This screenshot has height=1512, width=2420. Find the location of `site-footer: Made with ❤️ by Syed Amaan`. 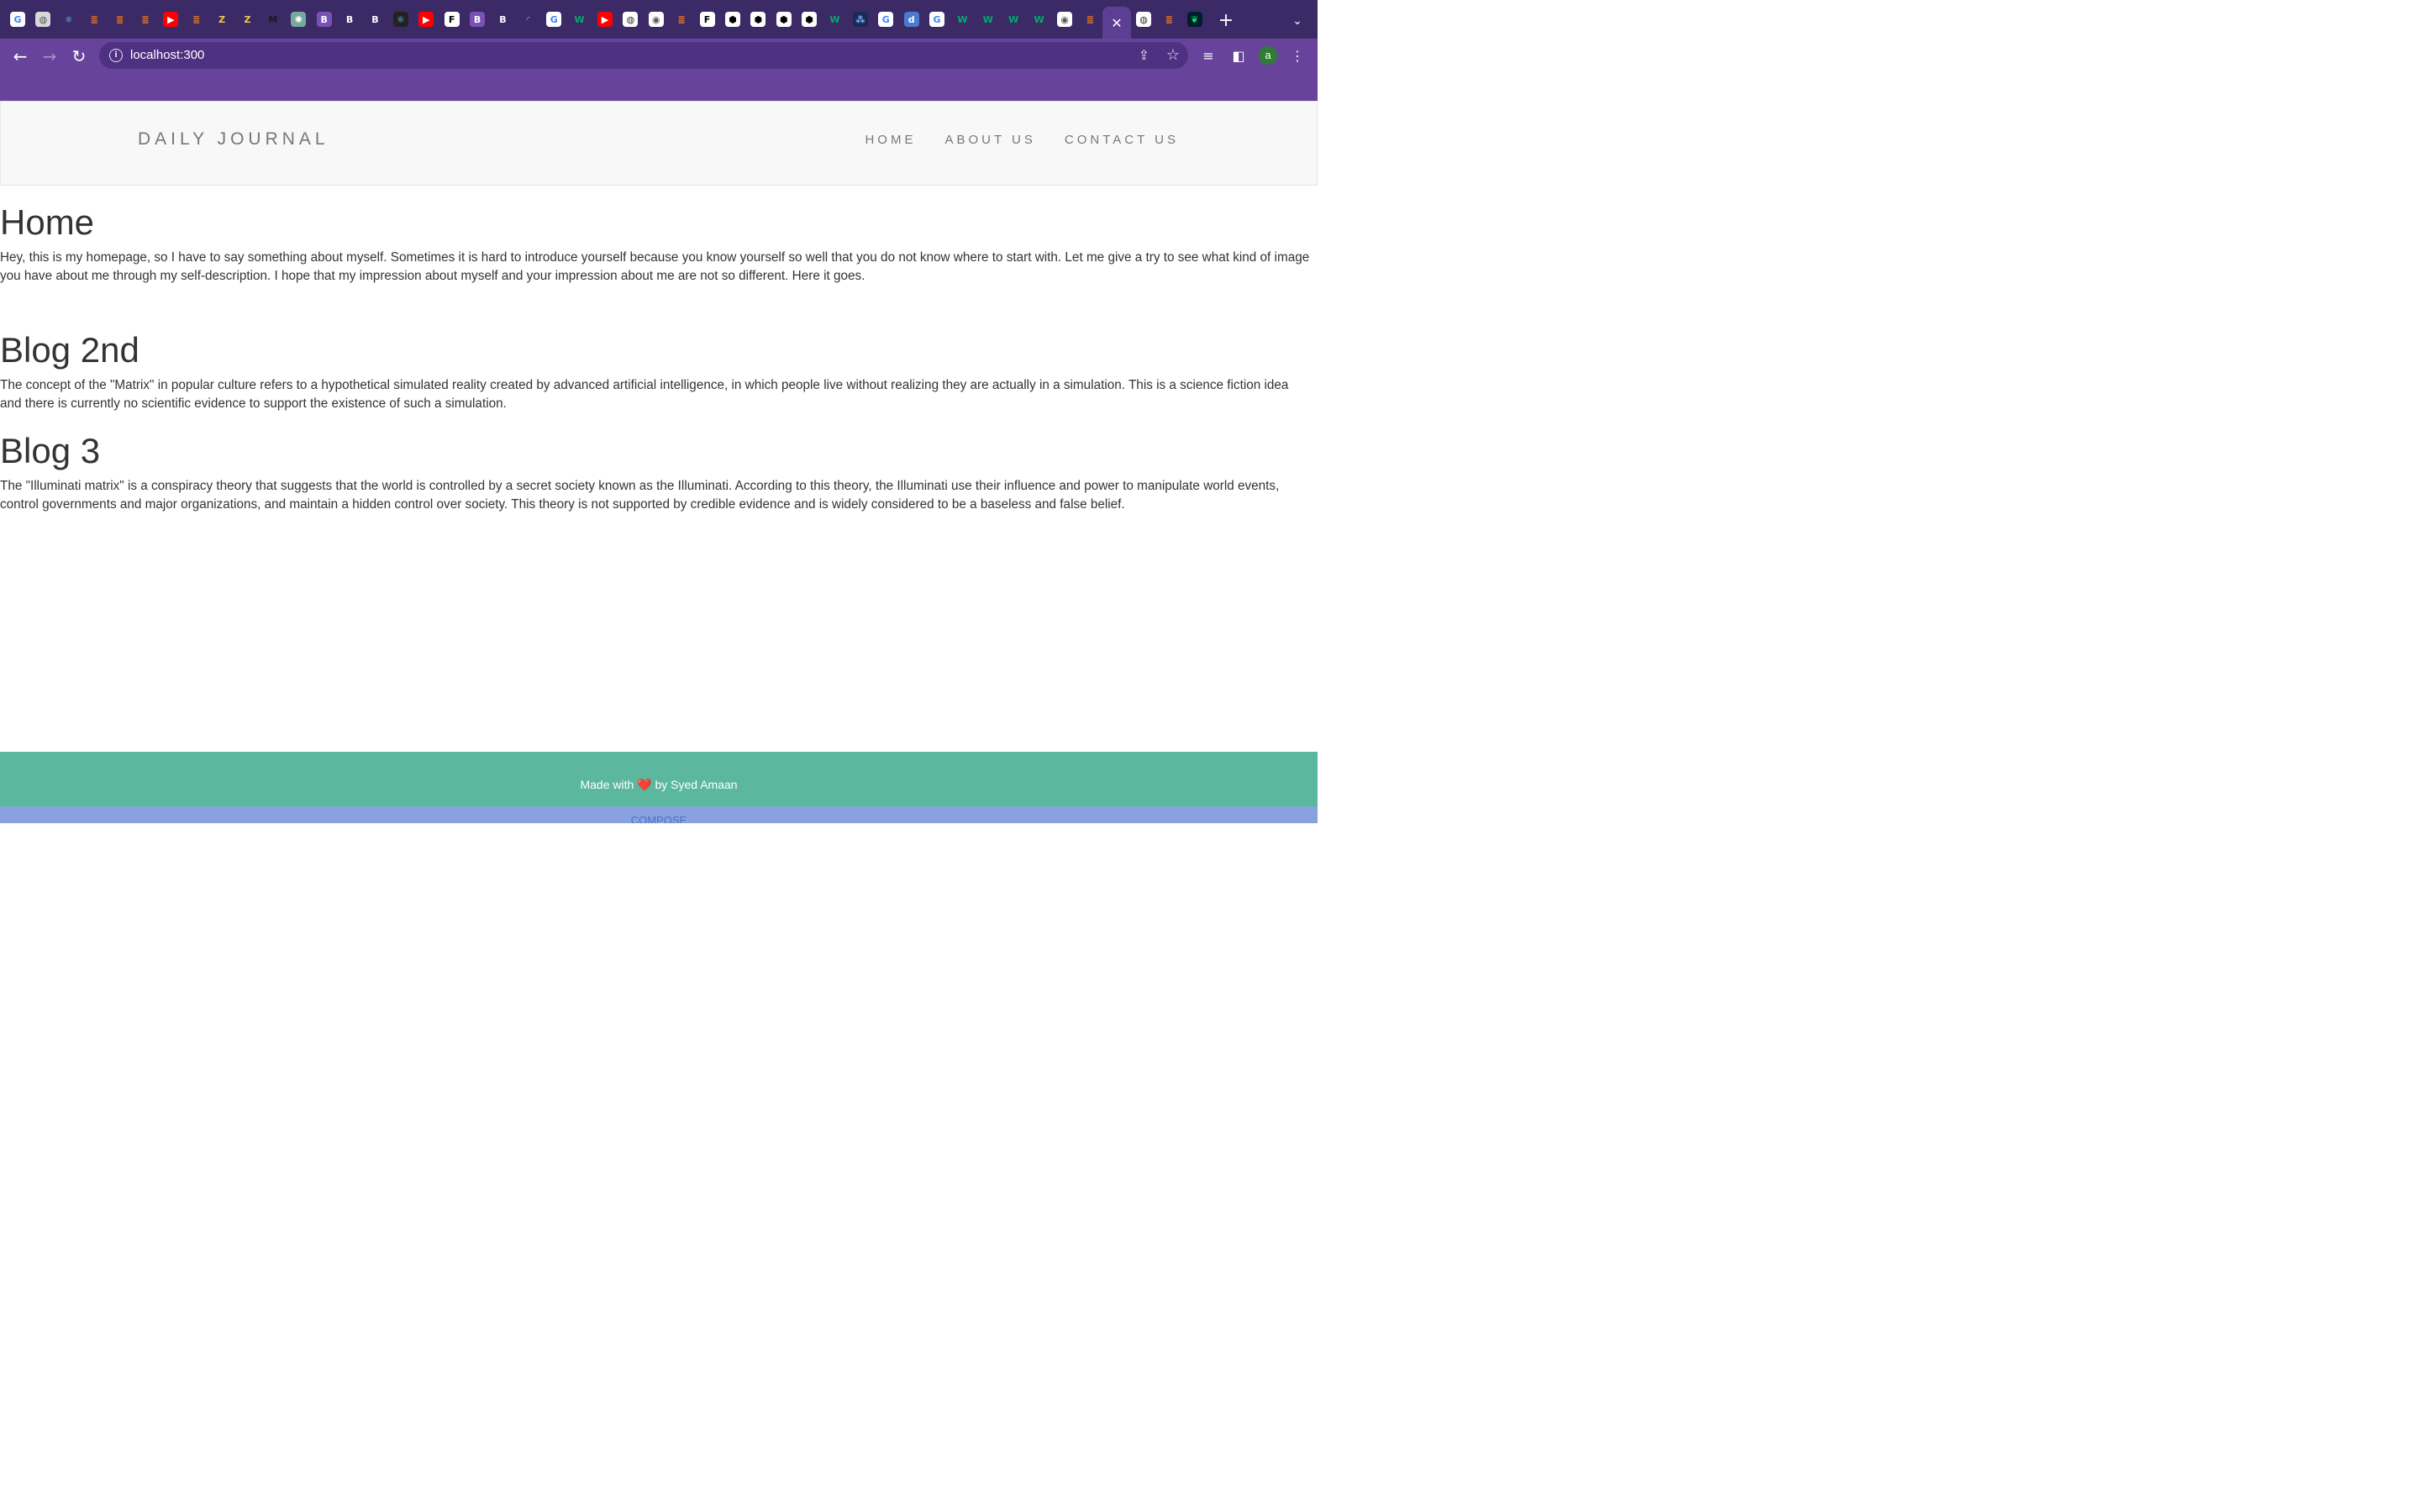

site-footer: Made with ❤️ by Syed Amaan is located at coordinates (659, 779).